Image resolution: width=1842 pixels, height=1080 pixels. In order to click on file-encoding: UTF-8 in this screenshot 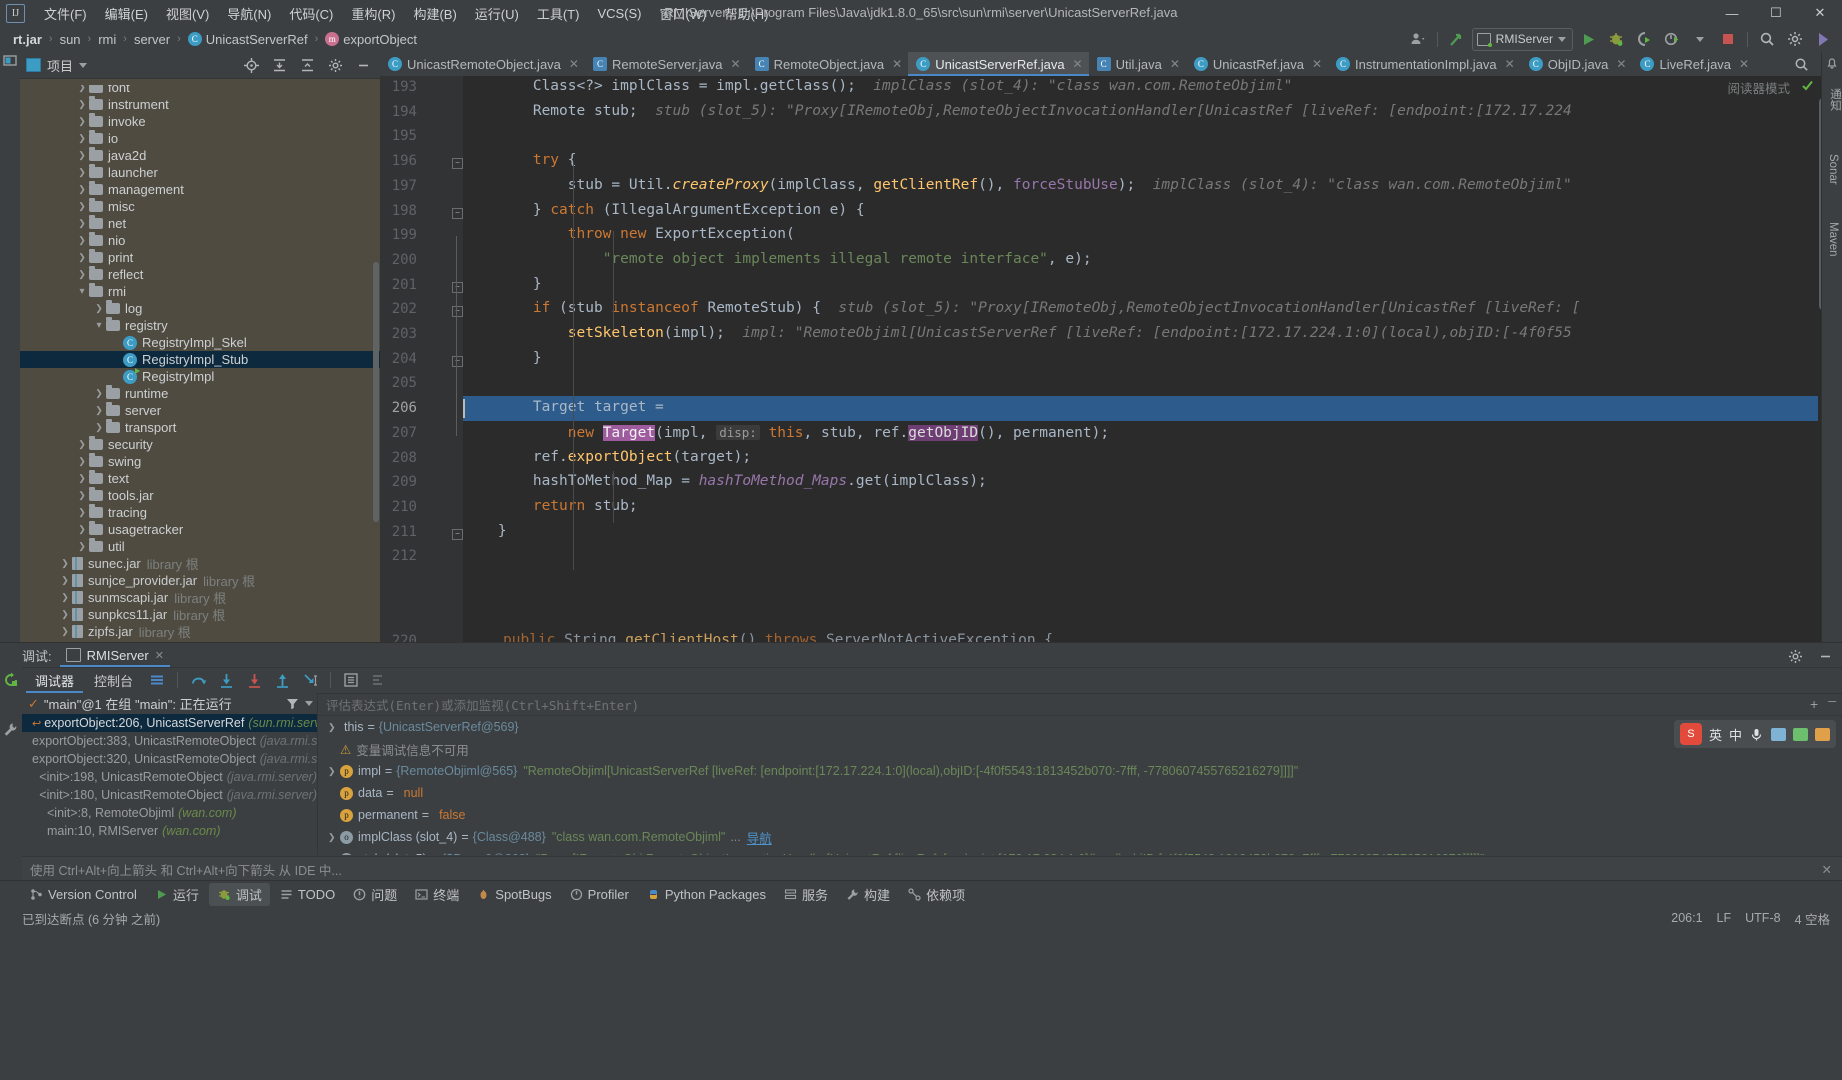, I will do `click(1762, 918)`.